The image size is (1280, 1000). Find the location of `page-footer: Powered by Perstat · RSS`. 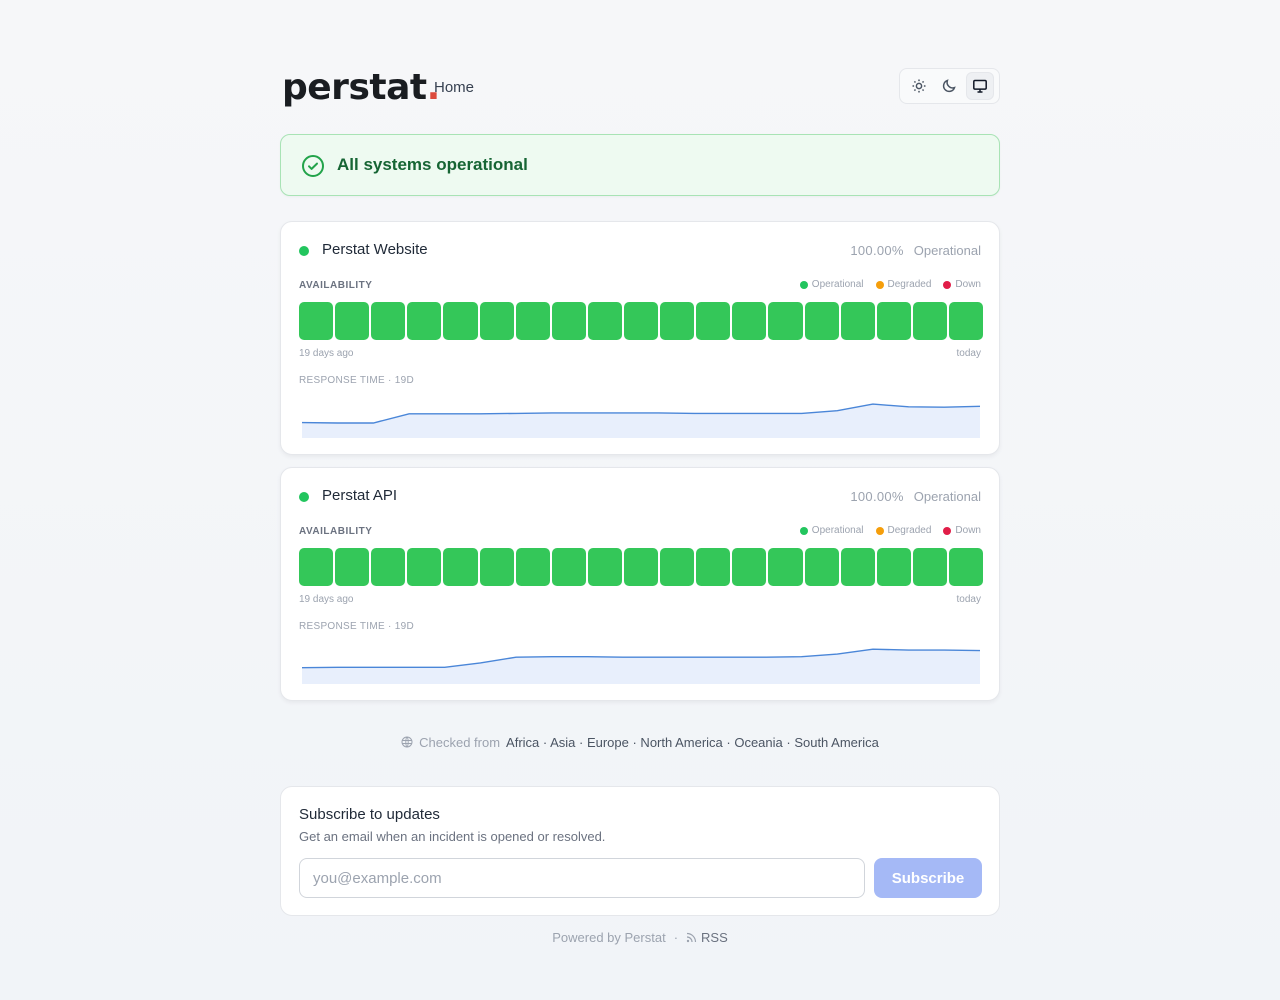

page-footer: Powered by Perstat · RSS is located at coordinates (640, 937).